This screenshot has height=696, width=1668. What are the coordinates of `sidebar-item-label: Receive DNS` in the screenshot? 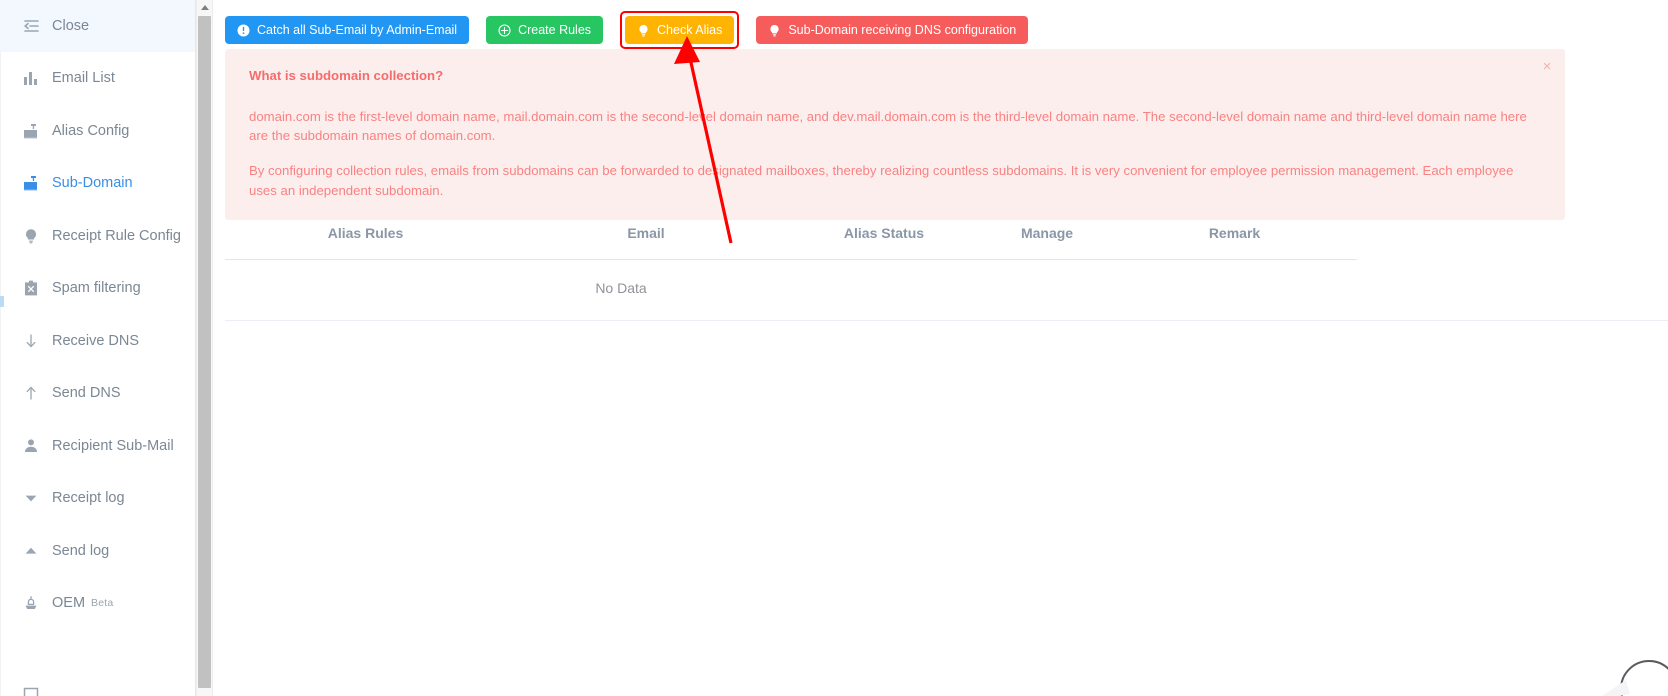 It's located at (96, 340).